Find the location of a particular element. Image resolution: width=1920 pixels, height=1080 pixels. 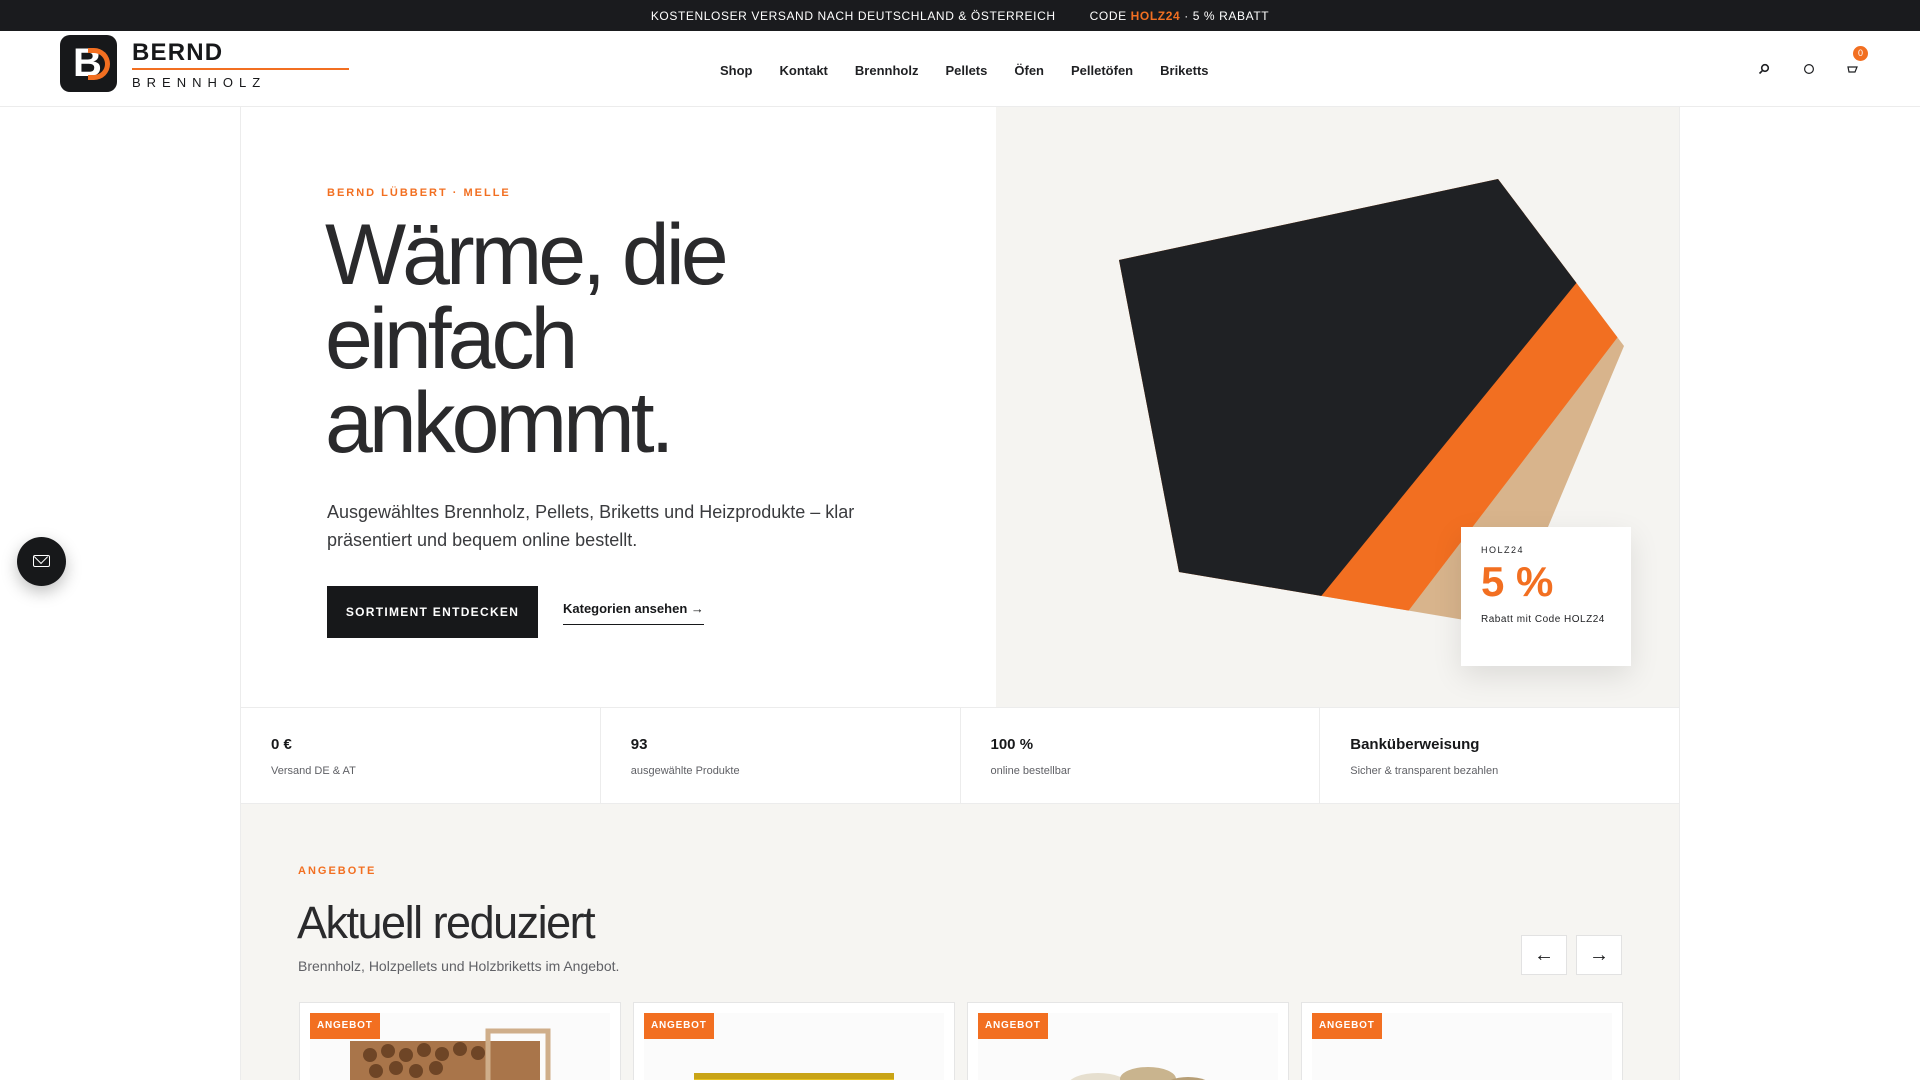

offers-title: Aktuell reduziert is located at coordinates (446, 922).